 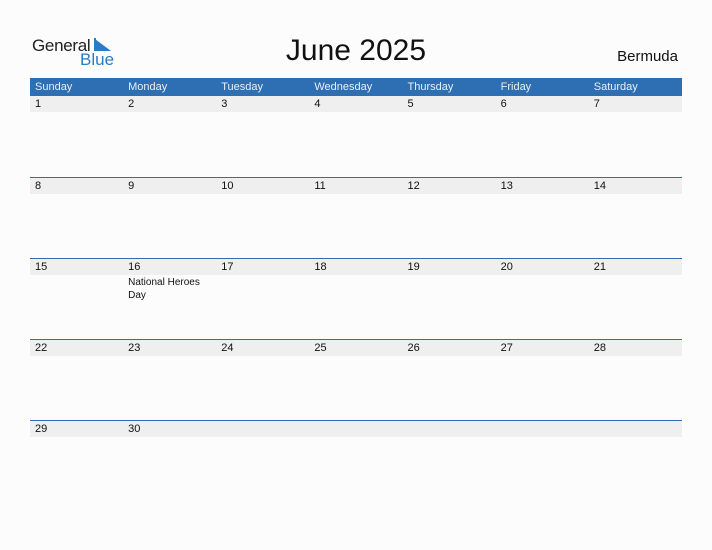 I want to click on day-number: 13, so click(x=506, y=186).